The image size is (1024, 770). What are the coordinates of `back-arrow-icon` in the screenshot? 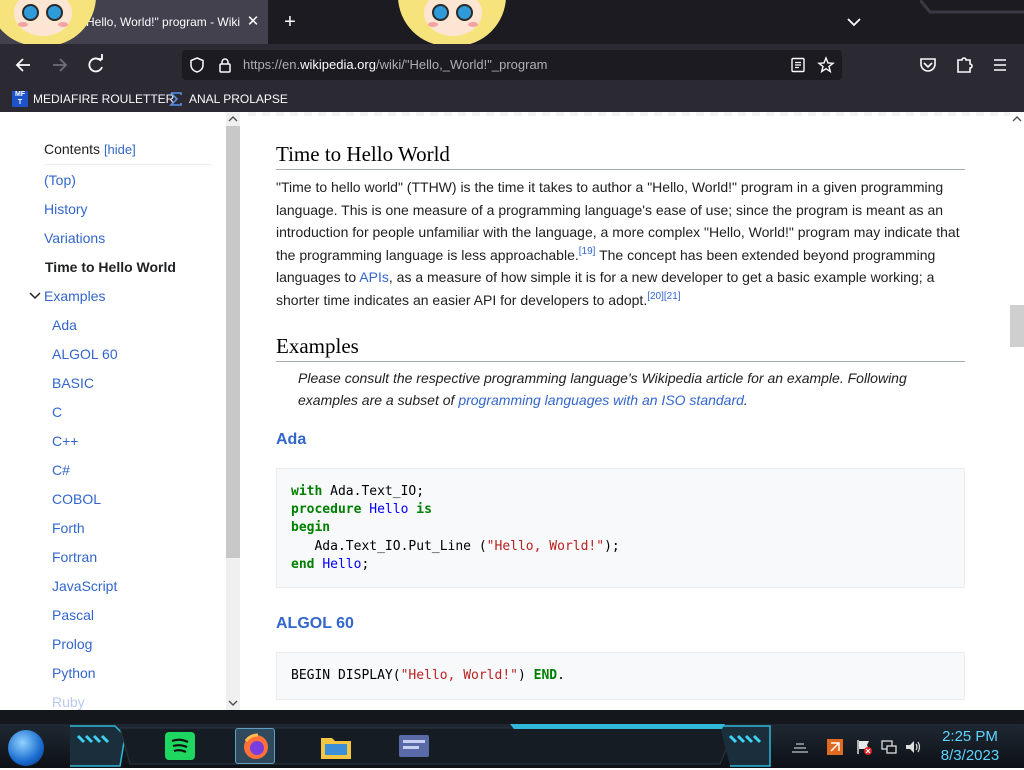 It's located at (22, 65).